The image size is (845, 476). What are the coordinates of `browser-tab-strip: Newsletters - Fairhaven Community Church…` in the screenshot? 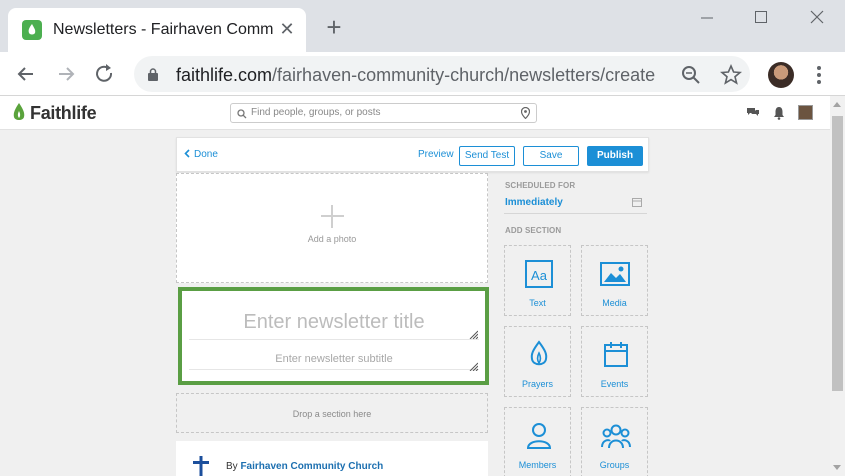 It's located at (422, 26).